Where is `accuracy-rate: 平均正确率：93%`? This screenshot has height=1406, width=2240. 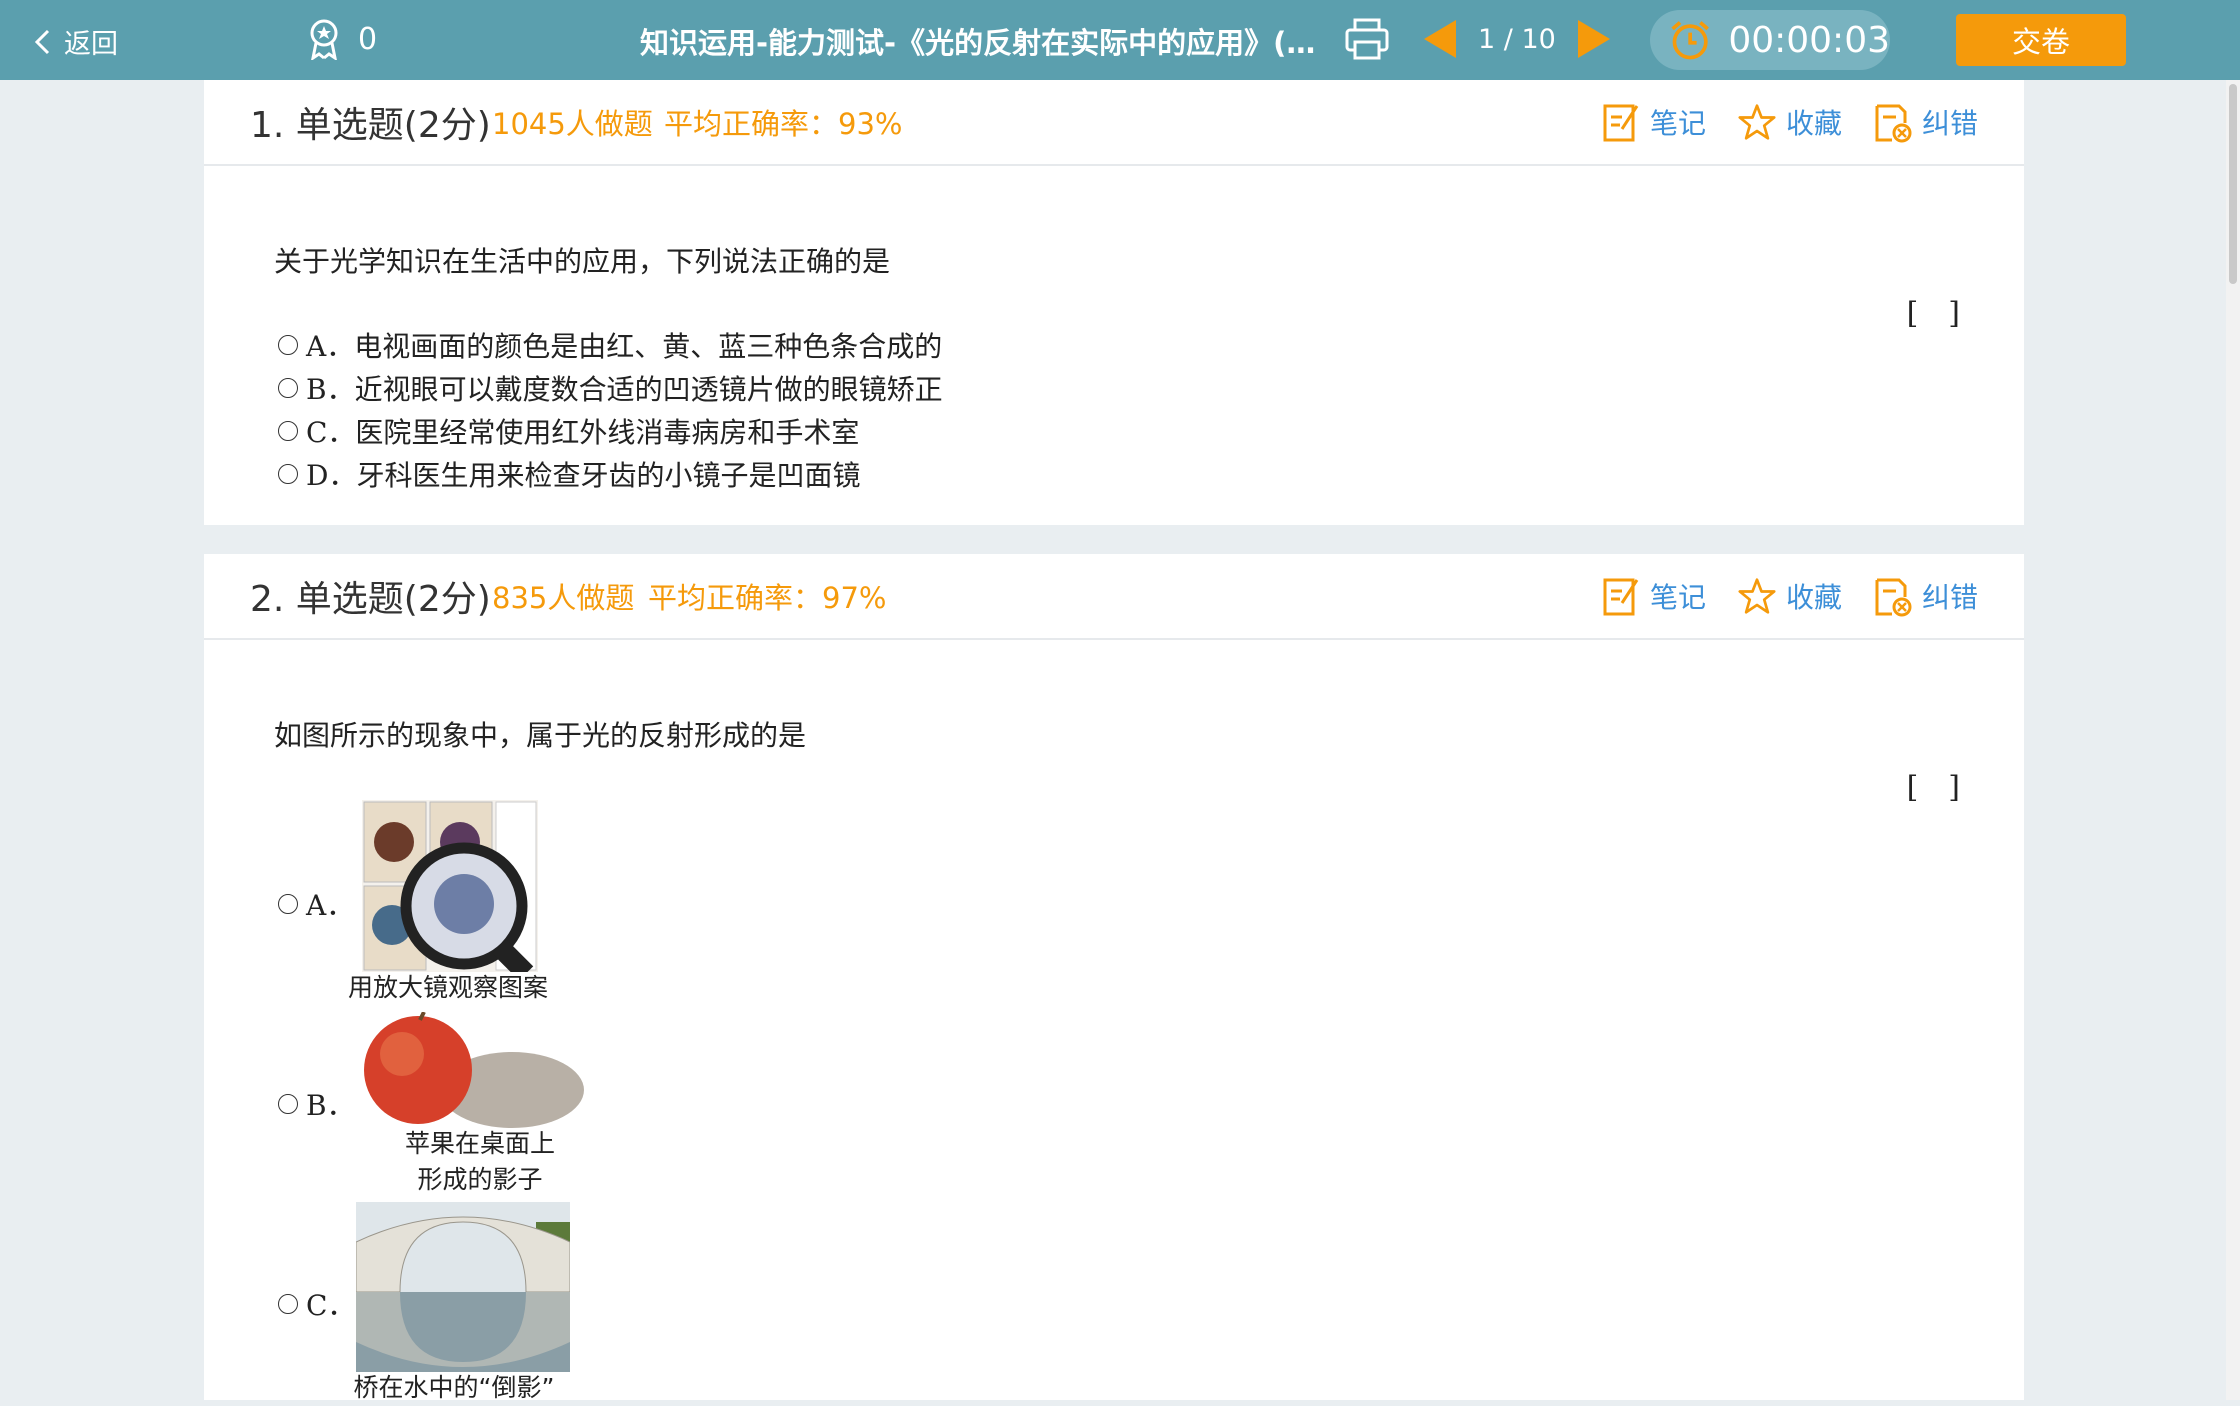
accuracy-rate: 平均正确率：93% is located at coordinates (783, 124).